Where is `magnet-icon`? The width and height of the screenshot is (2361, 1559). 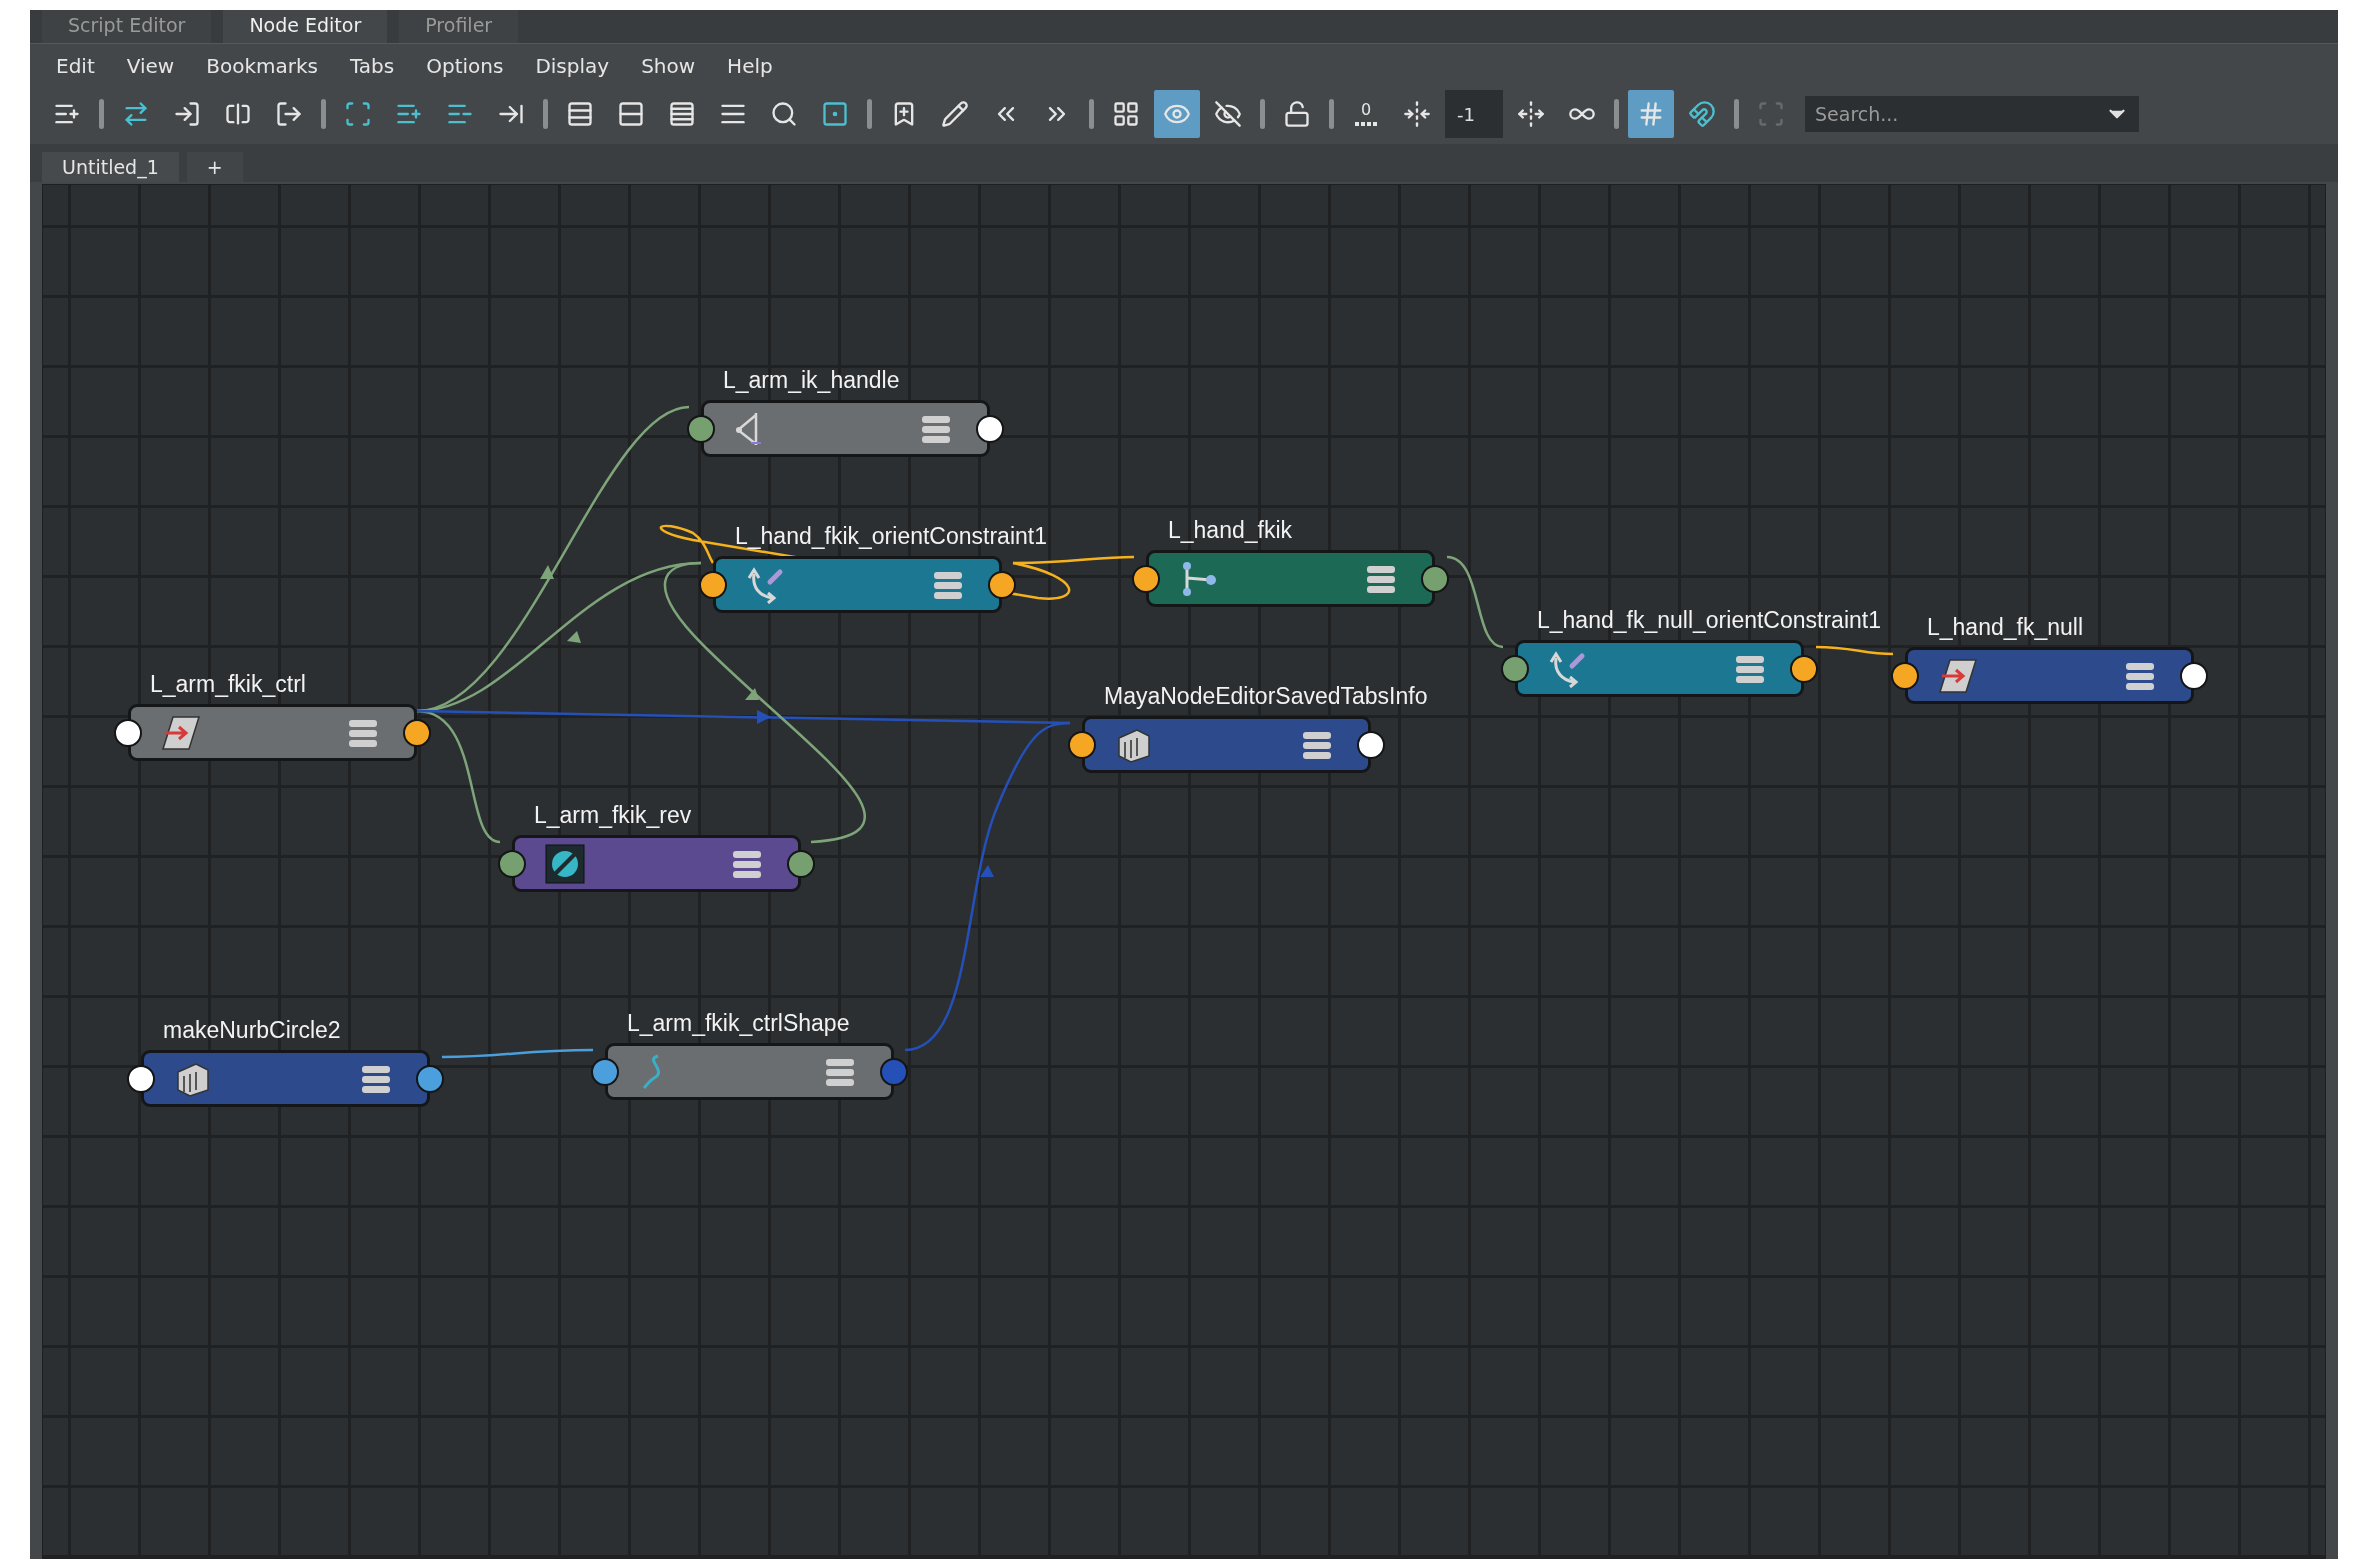
magnet-icon is located at coordinates (1702, 114).